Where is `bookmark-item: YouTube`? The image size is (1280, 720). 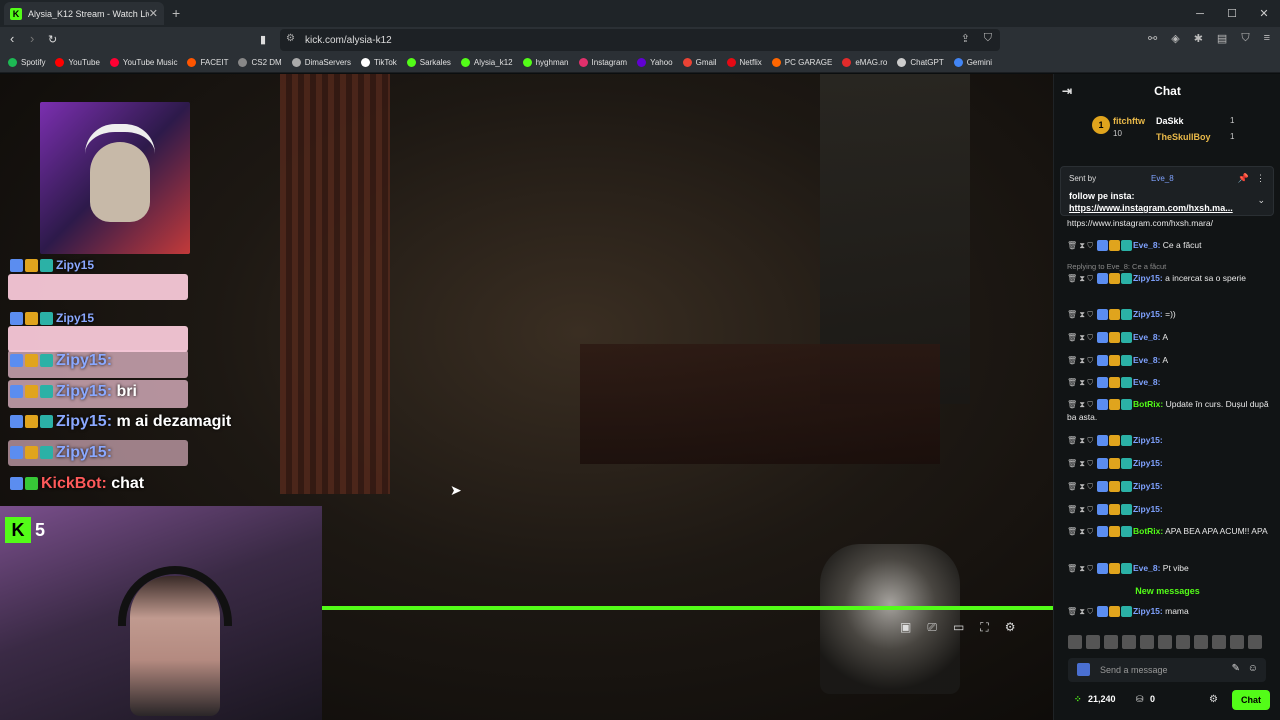 bookmark-item: YouTube is located at coordinates (77, 62).